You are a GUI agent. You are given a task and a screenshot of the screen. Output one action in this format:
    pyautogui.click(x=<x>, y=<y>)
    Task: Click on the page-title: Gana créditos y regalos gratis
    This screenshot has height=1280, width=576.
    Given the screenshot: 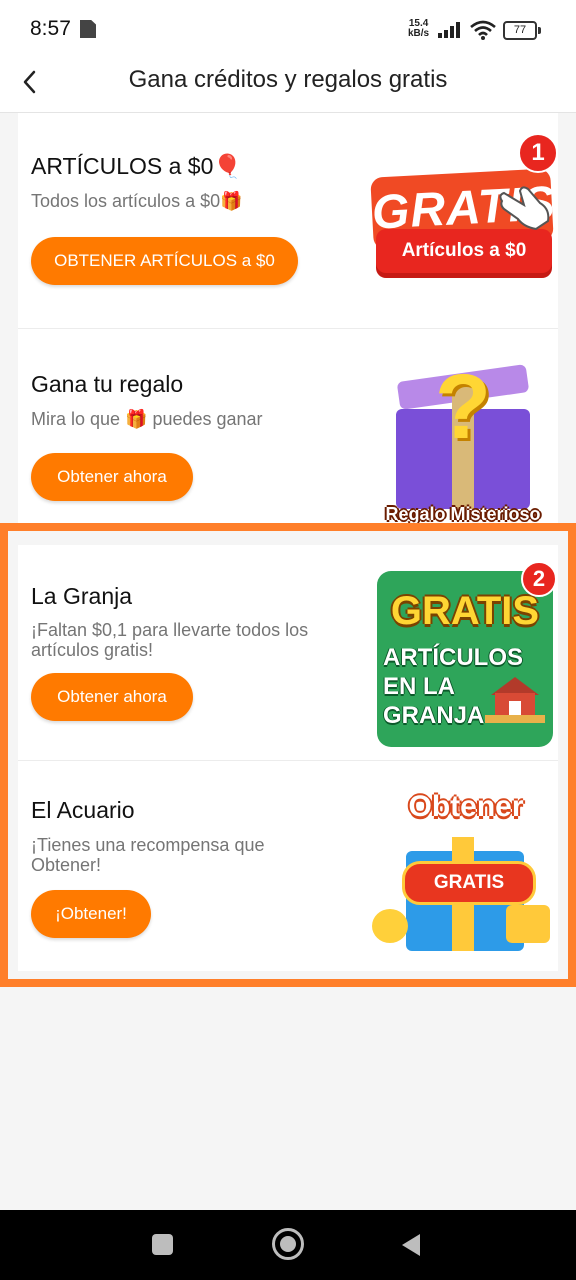 What is the action you would take?
    pyautogui.click(x=288, y=79)
    